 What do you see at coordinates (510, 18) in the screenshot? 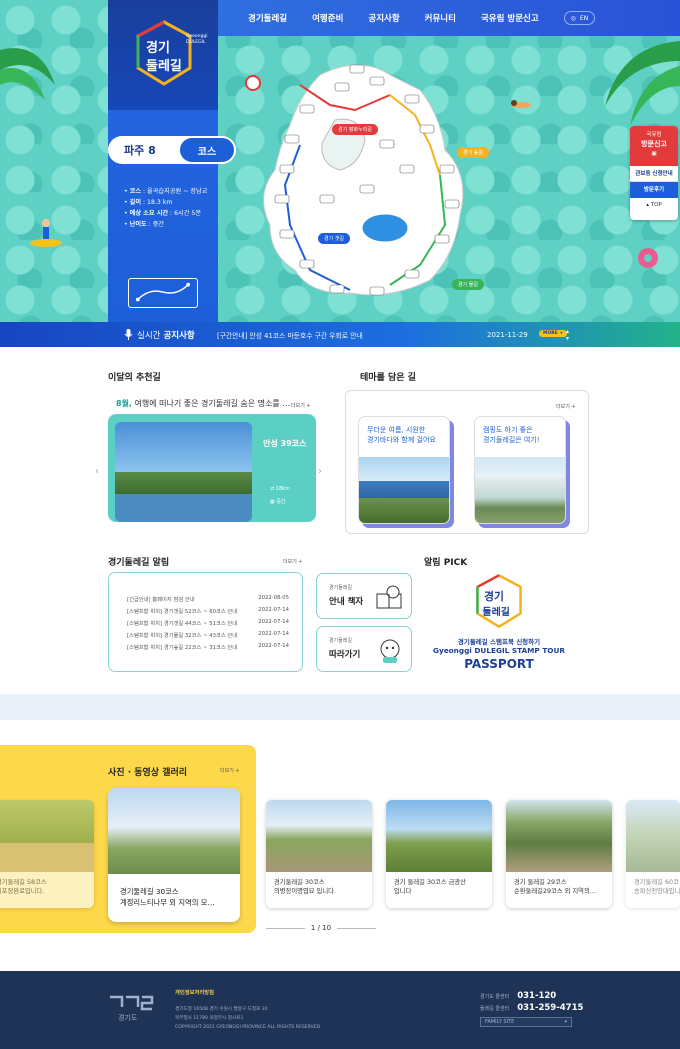
I see `nav-forest-report: 국유림 방문신고` at bounding box center [510, 18].